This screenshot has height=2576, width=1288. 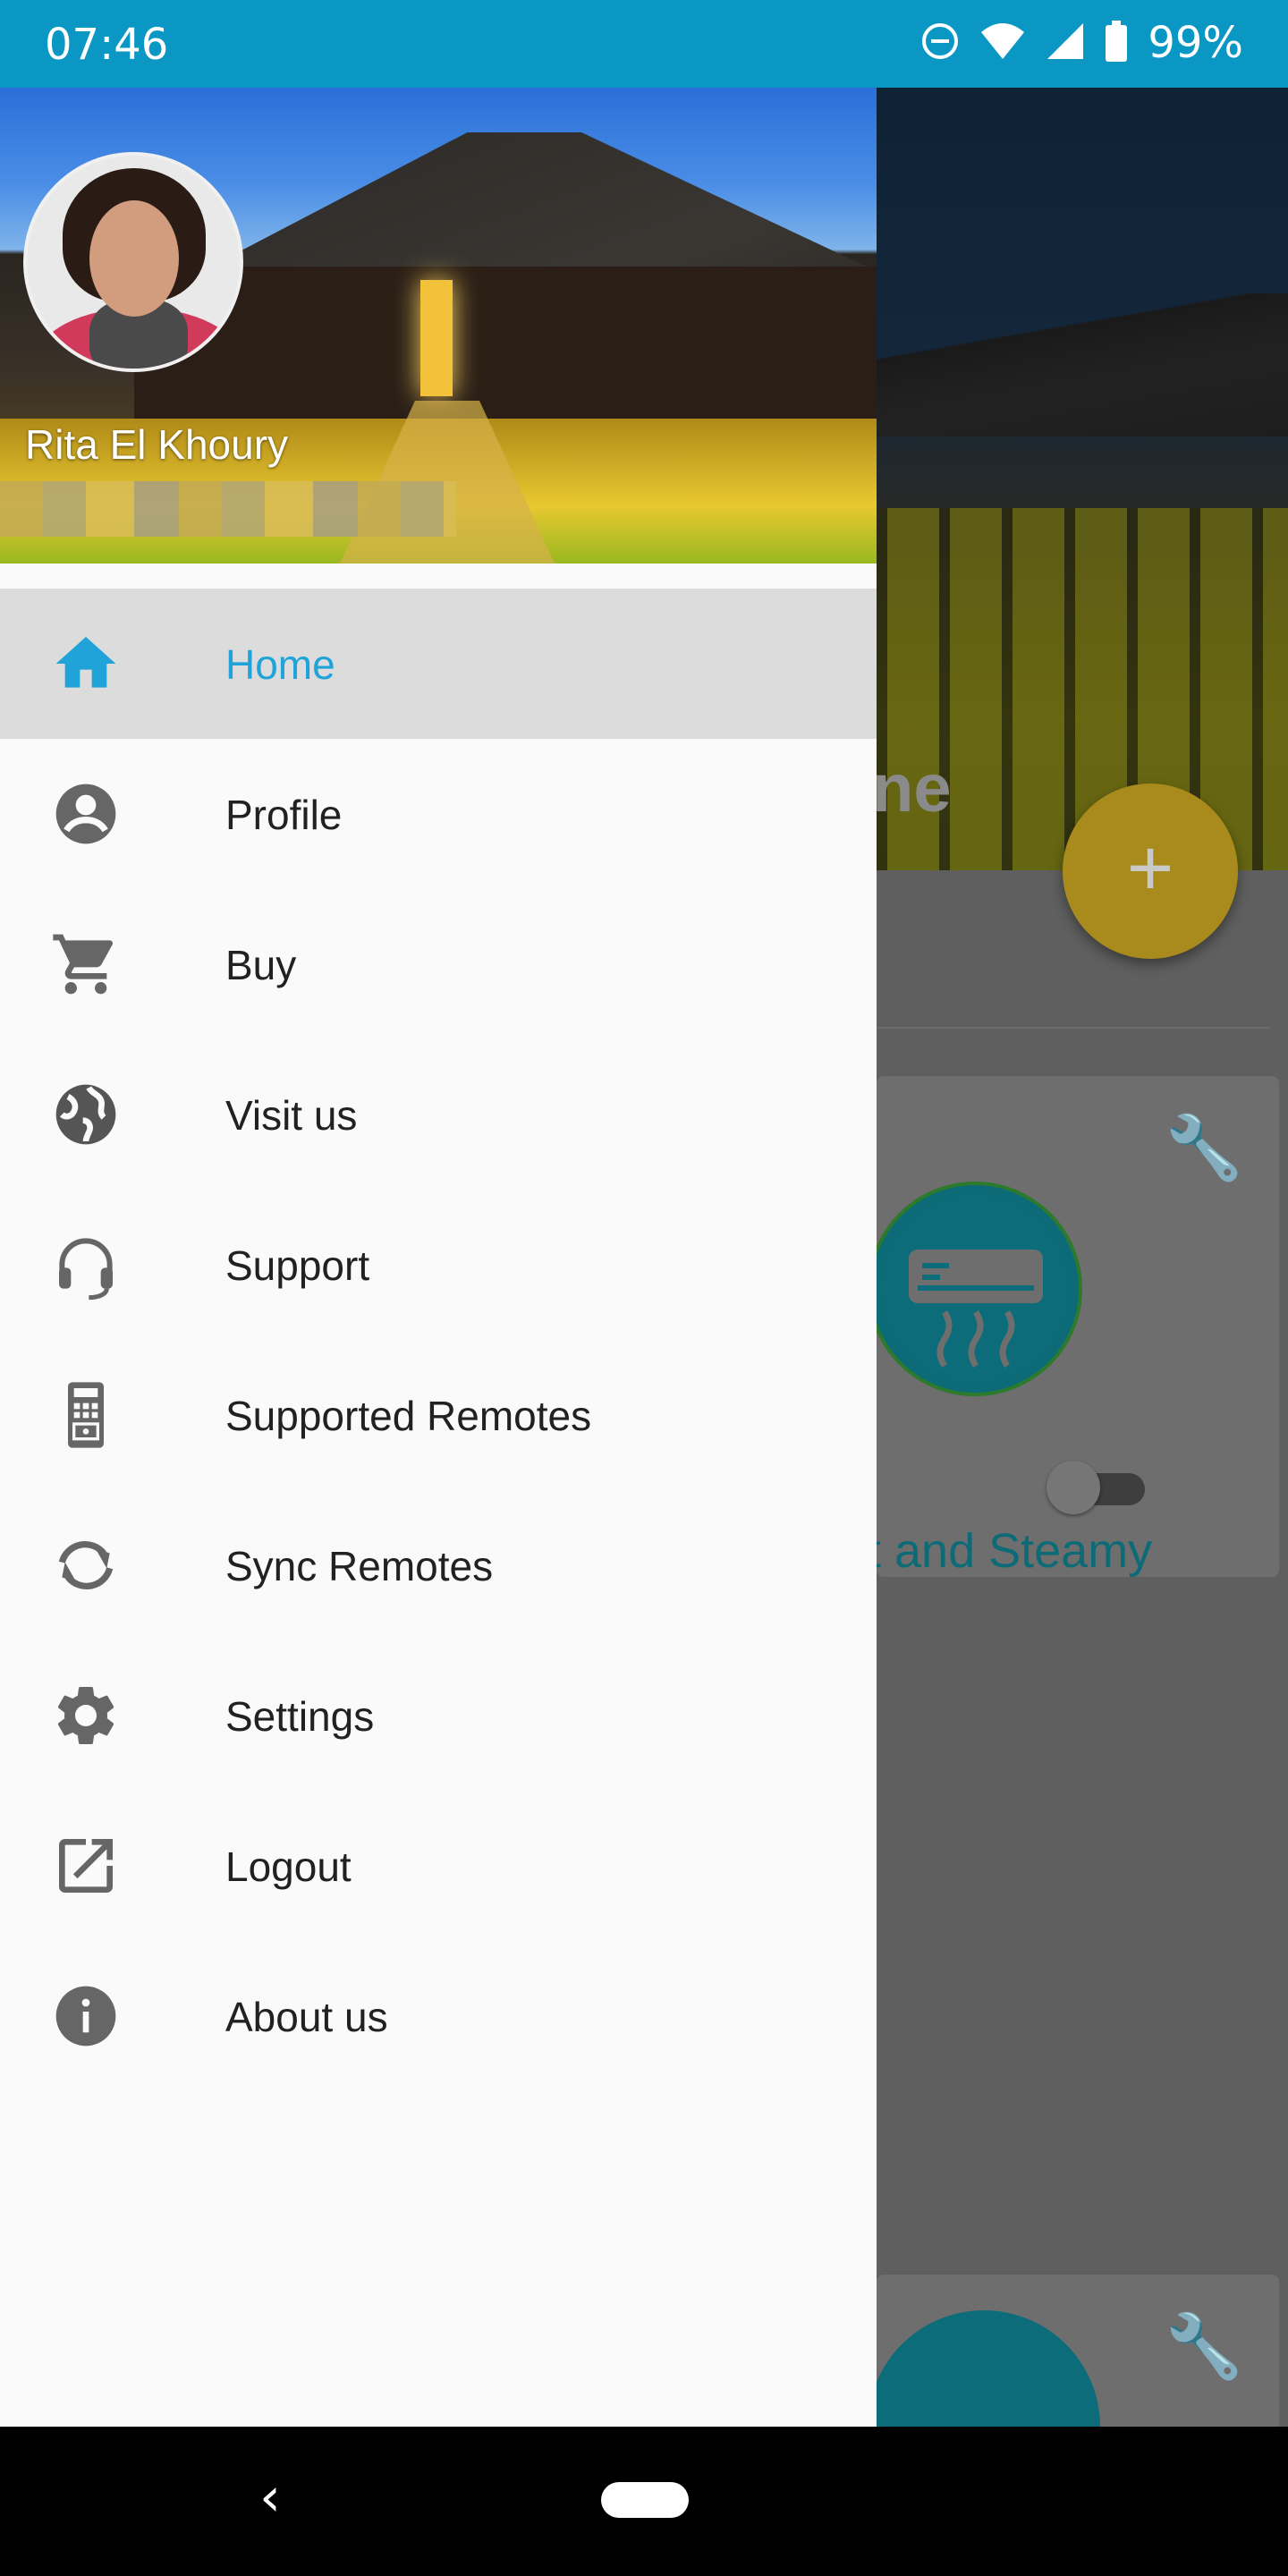 I want to click on avatar, so click(x=133, y=262).